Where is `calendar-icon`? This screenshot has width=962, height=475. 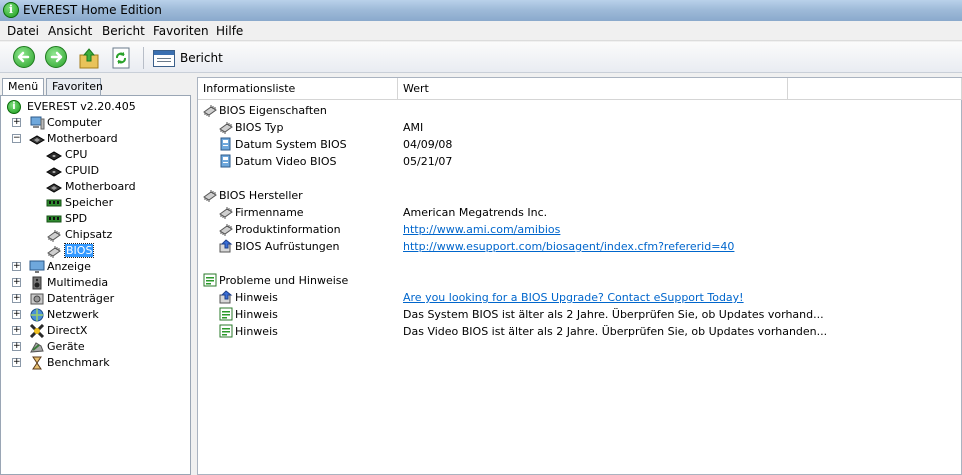
calendar-icon is located at coordinates (226, 144).